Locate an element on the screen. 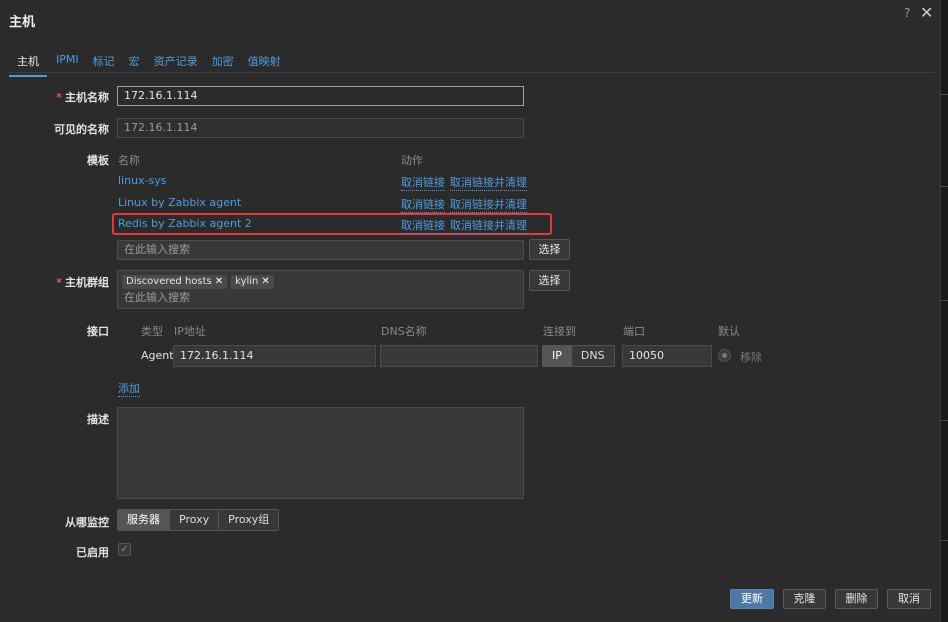 Image resolution: width=948 pixels, height=622 pixels. interface-type: Agent is located at coordinates (157, 355).